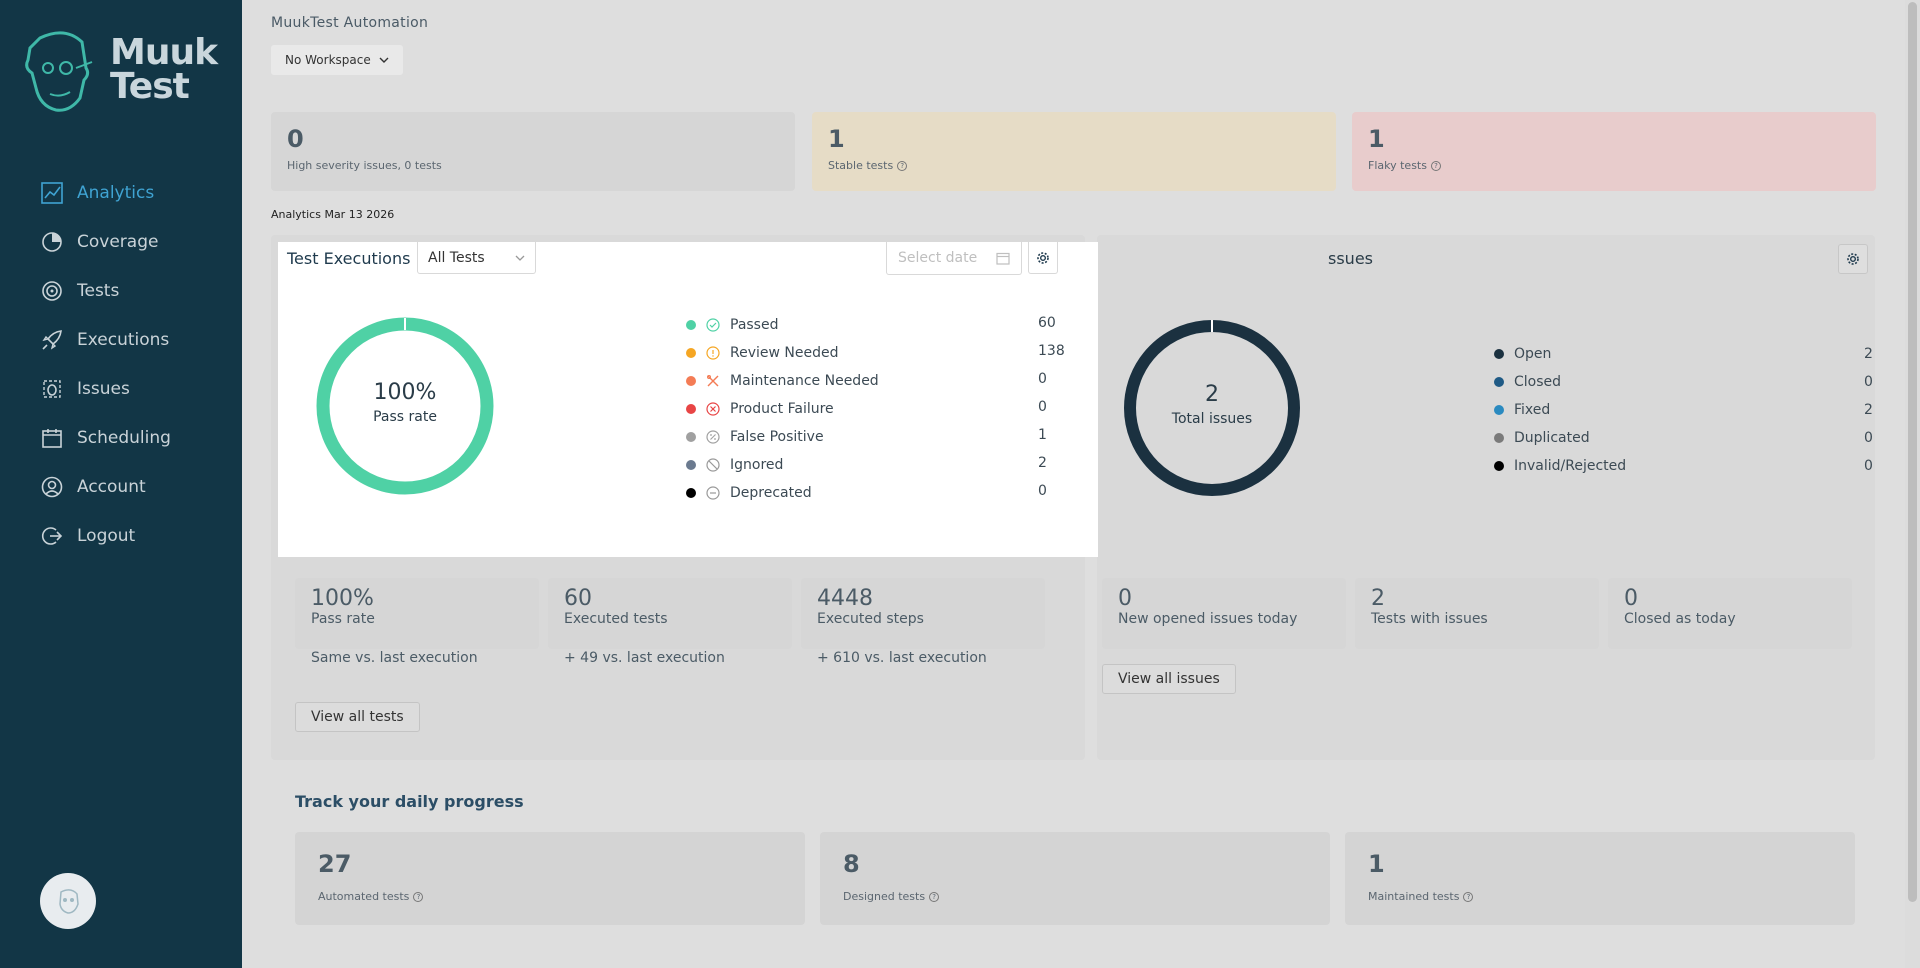 The height and width of the screenshot is (968, 1920). What do you see at coordinates (335, 864) in the screenshot?
I see `progress-value: 27` at bounding box center [335, 864].